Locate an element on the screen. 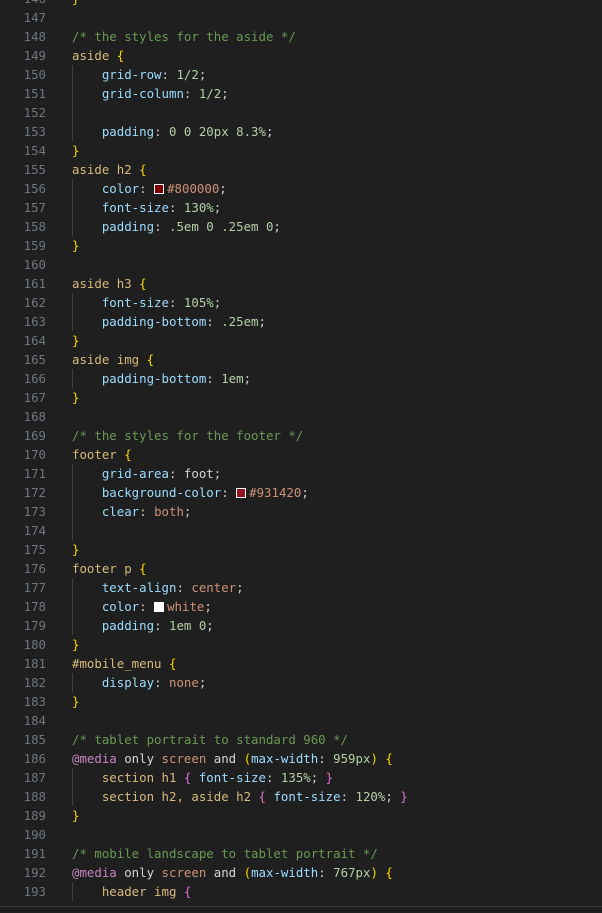 This screenshot has height=913, width=602. code-line: 193 header img { is located at coordinates (301, 891).